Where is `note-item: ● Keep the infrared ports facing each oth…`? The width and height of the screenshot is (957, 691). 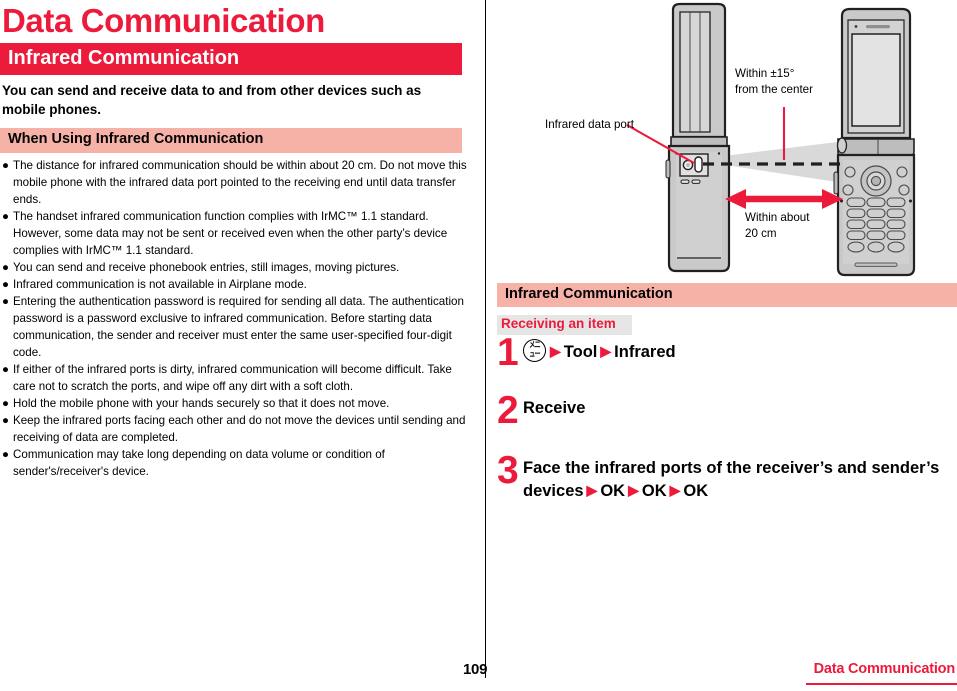 note-item: ● Keep the infrared ports facing each oth… is located at coordinates (235, 429).